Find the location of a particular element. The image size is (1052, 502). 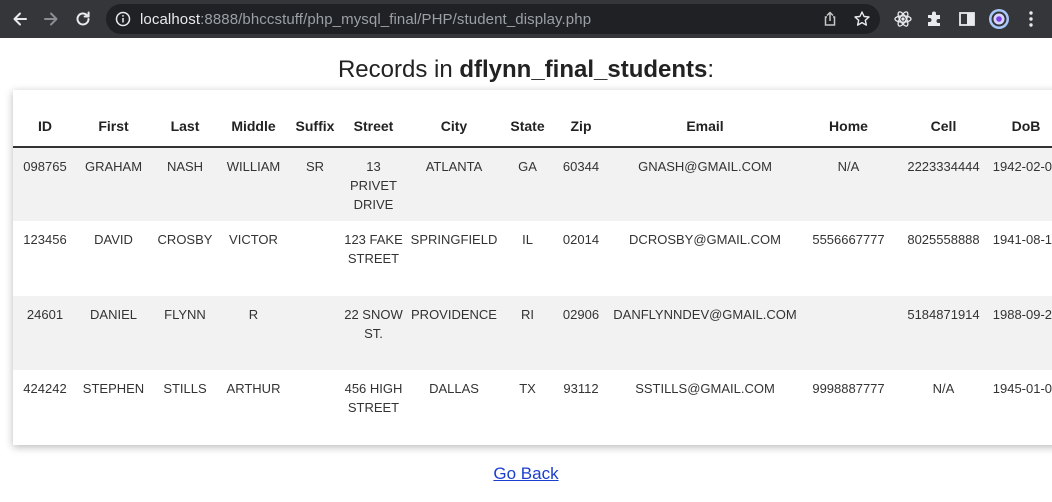

forward-arrow-icon is located at coordinates (51, 19).